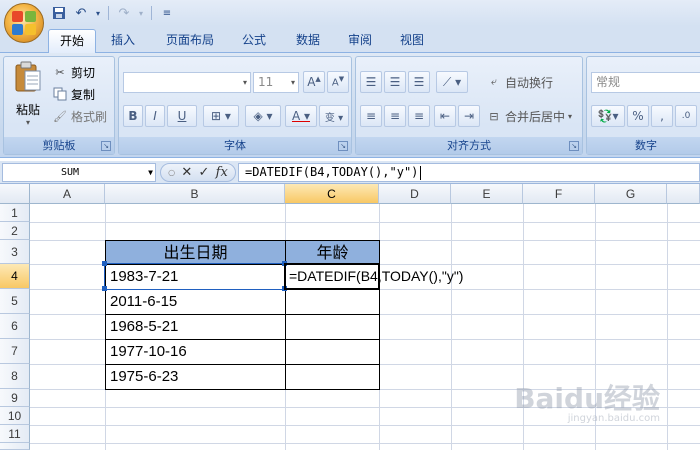 This screenshot has width=700, height=450. What do you see at coordinates (79, 172) in the screenshot?
I see `name-box: SUM ▼` at bounding box center [79, 172].